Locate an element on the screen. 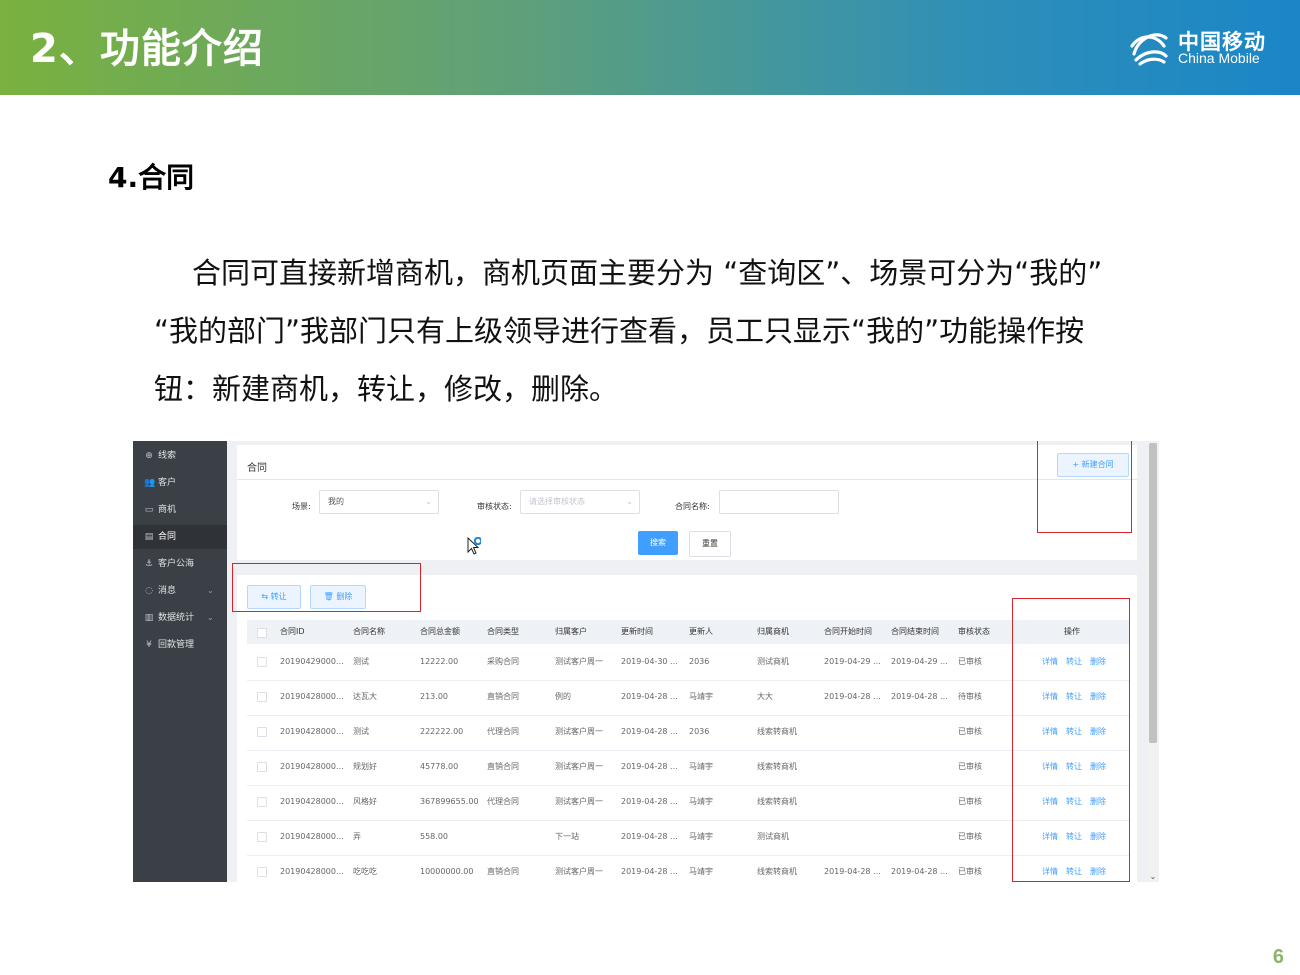 This screenshot has width=1300, height=975. table-cell: 吃吃吃 is located at coordinates (365, 871).